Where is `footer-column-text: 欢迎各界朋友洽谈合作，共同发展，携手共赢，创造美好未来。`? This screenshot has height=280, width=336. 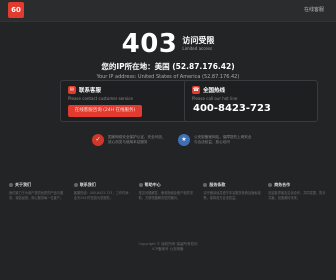
footer-column-text: 欢迎各界朋友洽谈合作，共同发展，携手共赢，创造美好未来。 is located at coordinates (297, 195).